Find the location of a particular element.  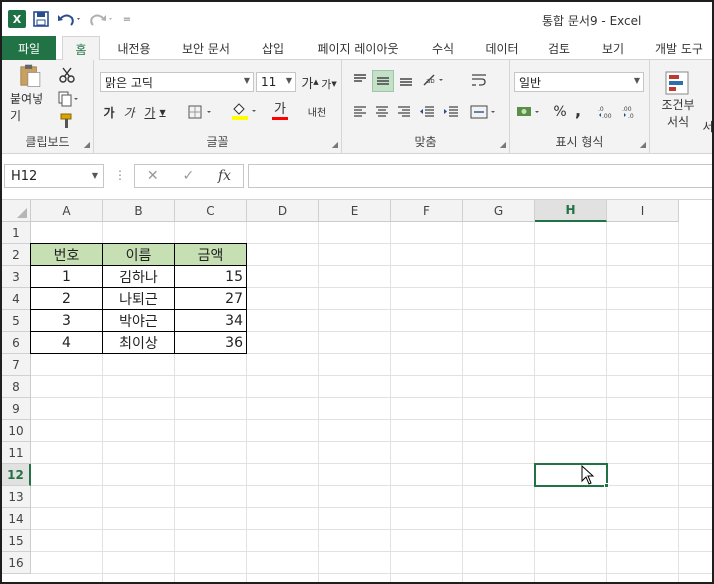

row-header-15: 15 is located at coordinates (16, 541).